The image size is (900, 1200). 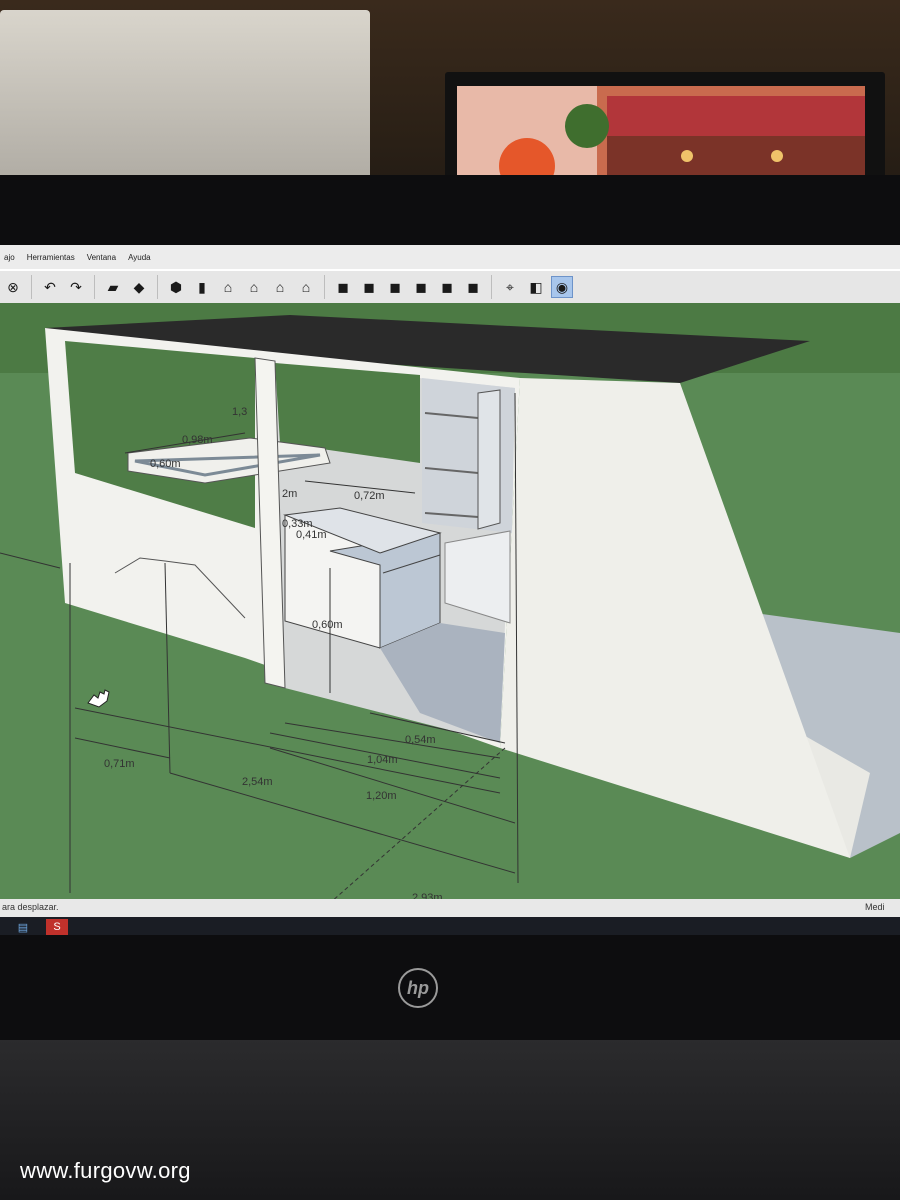 I want to click on dimension-label: 1,20m, so click(x=381, y=796).